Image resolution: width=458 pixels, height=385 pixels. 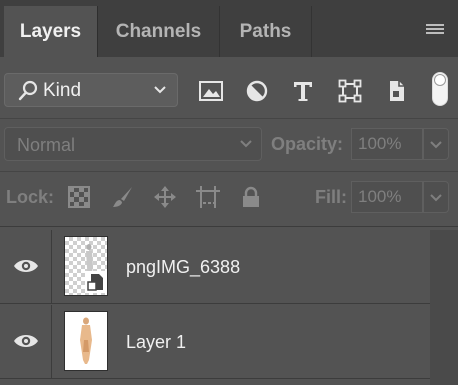 I want to click on shape-filter-icon, so click(x=350, y=91).